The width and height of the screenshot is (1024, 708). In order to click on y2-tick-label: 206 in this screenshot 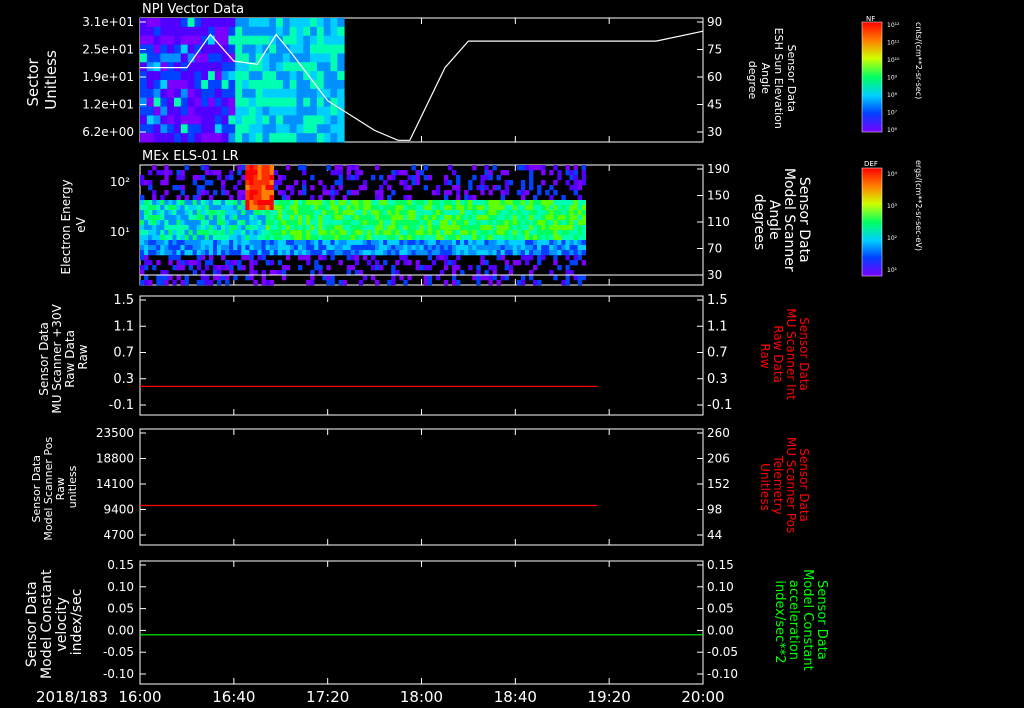, I will do `click(718, 459)`.